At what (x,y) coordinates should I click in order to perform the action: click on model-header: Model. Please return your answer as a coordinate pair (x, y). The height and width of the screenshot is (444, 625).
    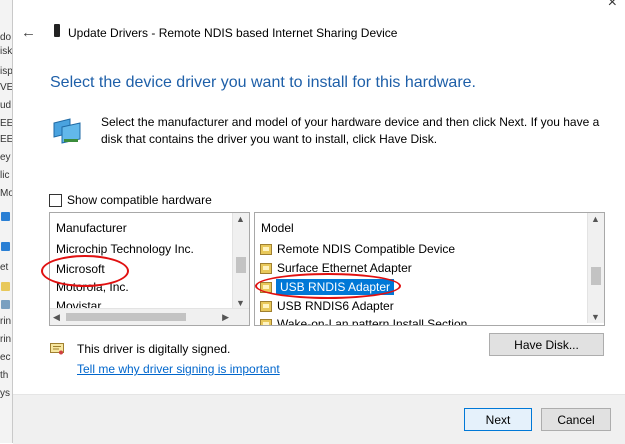
    Looking at the image, I should click on (277, 228).